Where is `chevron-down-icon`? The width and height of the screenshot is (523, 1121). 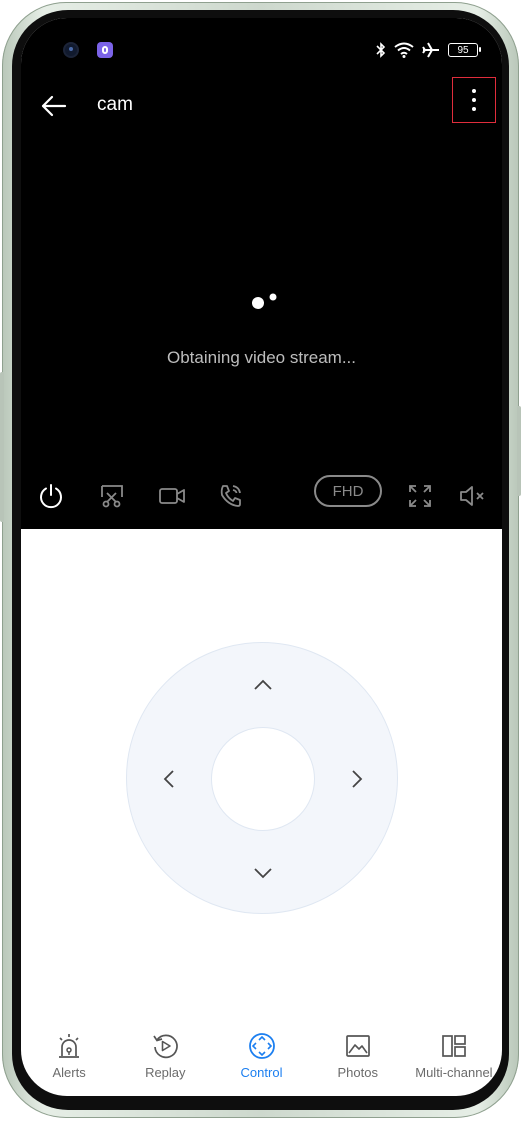
chevron-down-icon is located at coordinates (263, 873).